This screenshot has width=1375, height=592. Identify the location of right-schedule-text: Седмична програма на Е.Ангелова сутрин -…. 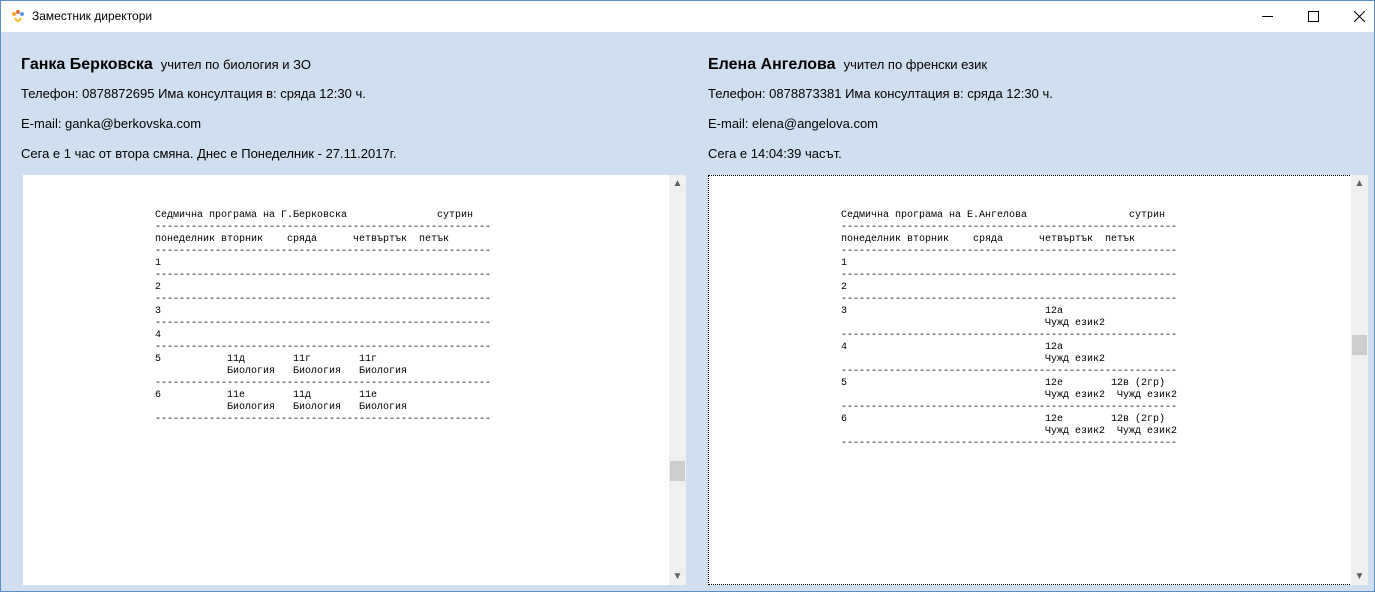
(1009, 329).